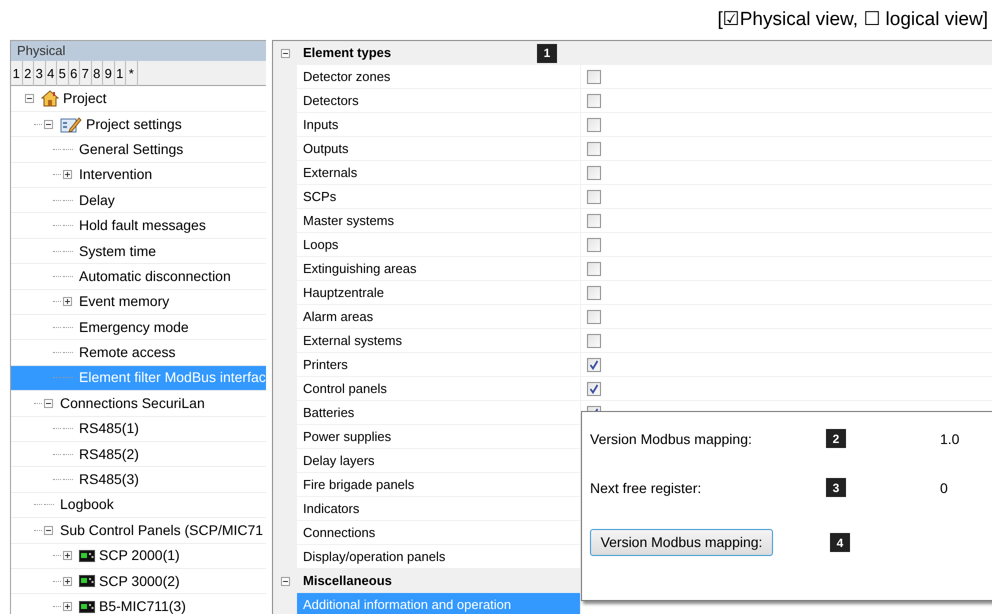  Describe the element at coordinates (97, 200) in the screenshot. I see `tree-item-label: Delay` at that location.